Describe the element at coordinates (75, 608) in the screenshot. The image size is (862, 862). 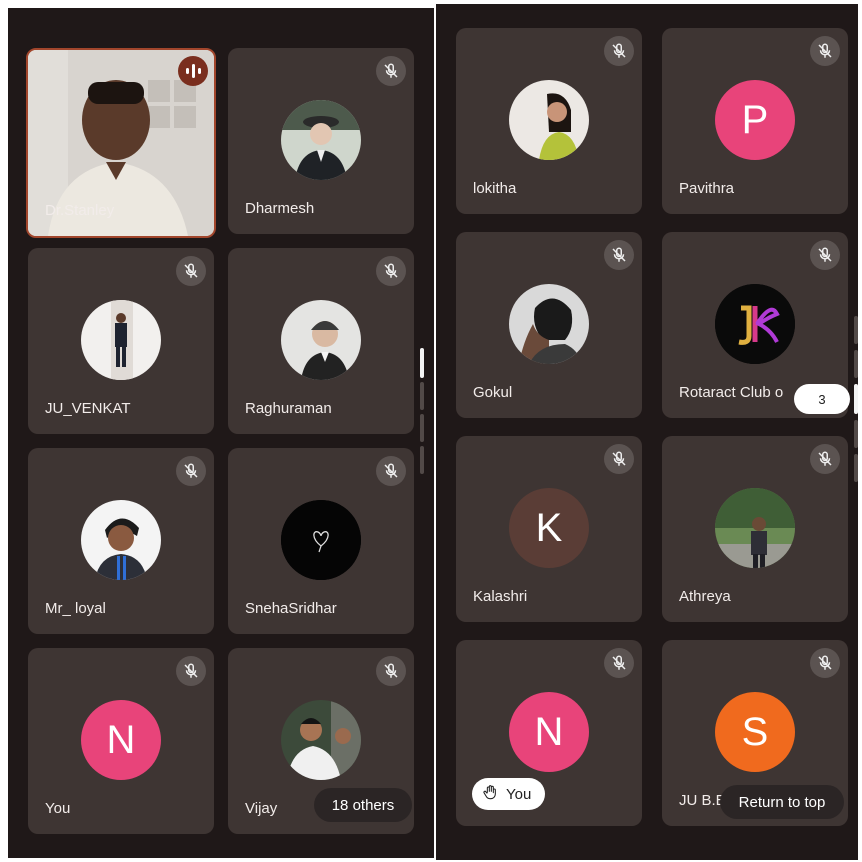
I see `participant-name: Mr_ loyal` at that location.